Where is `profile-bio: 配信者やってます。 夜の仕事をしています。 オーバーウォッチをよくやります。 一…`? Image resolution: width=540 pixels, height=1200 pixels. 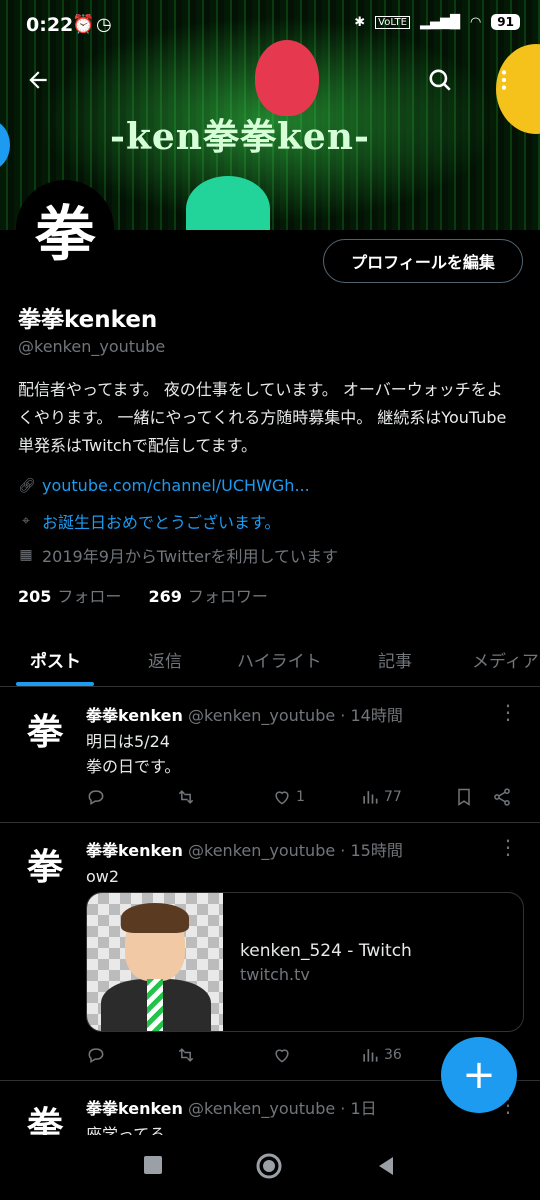
profile-bio: 配信者やってます。 夜の仕事をしています。 オーバーウォッチをよくやります。 一… is located at coordinates (262, 417).